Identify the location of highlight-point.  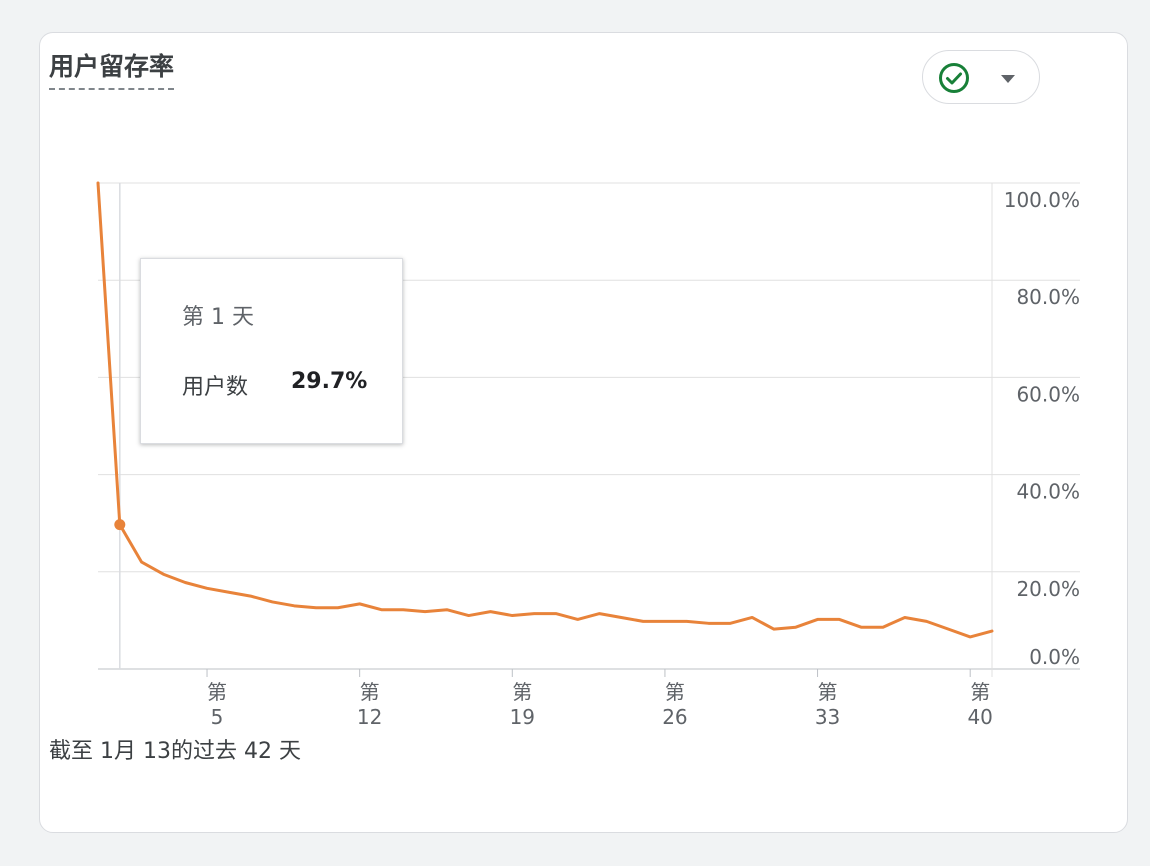
(120, 525).